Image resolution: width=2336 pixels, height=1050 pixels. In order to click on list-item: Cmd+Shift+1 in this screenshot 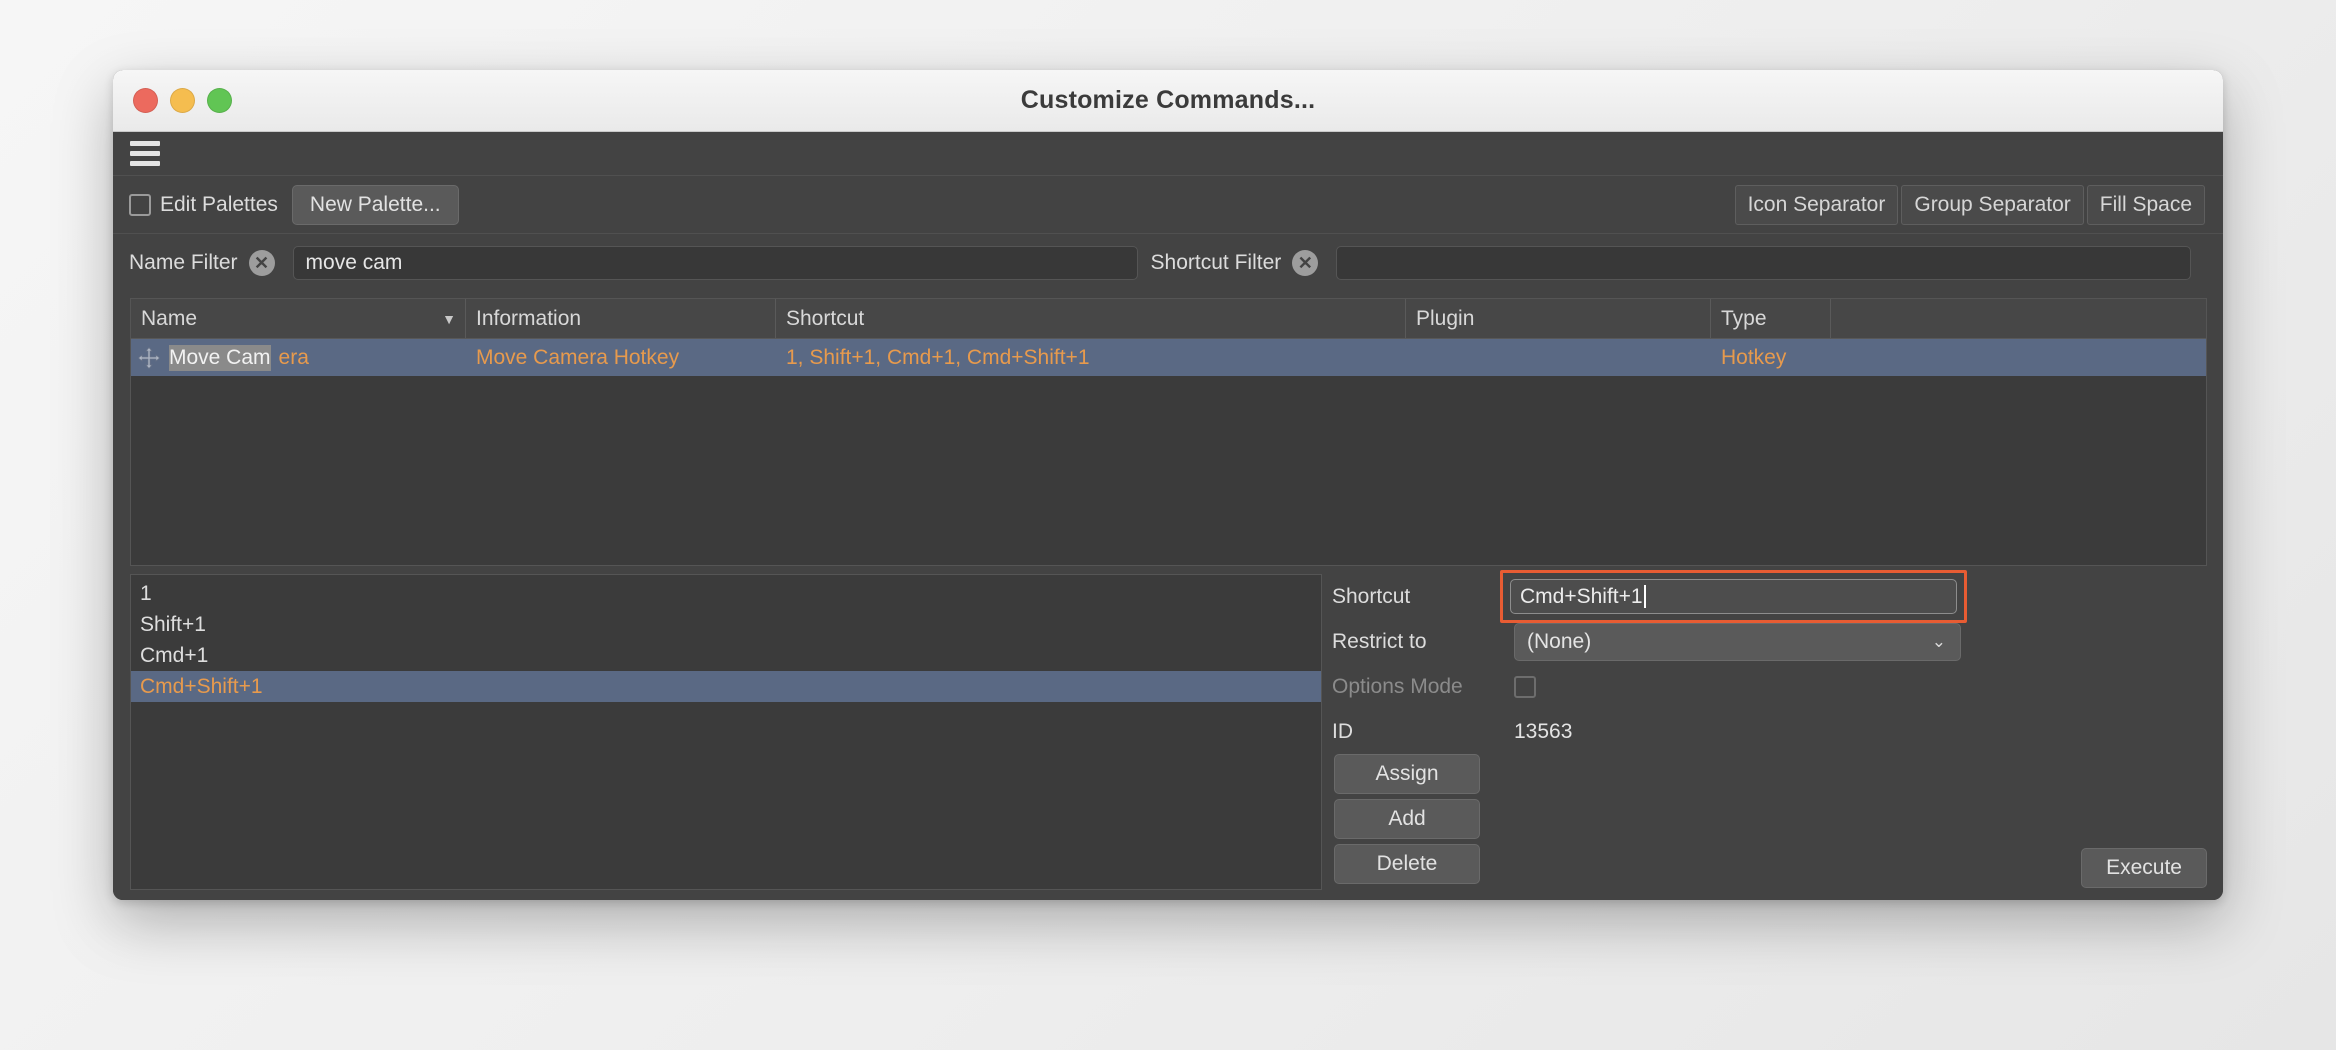, I will do `click(726, 686)`.